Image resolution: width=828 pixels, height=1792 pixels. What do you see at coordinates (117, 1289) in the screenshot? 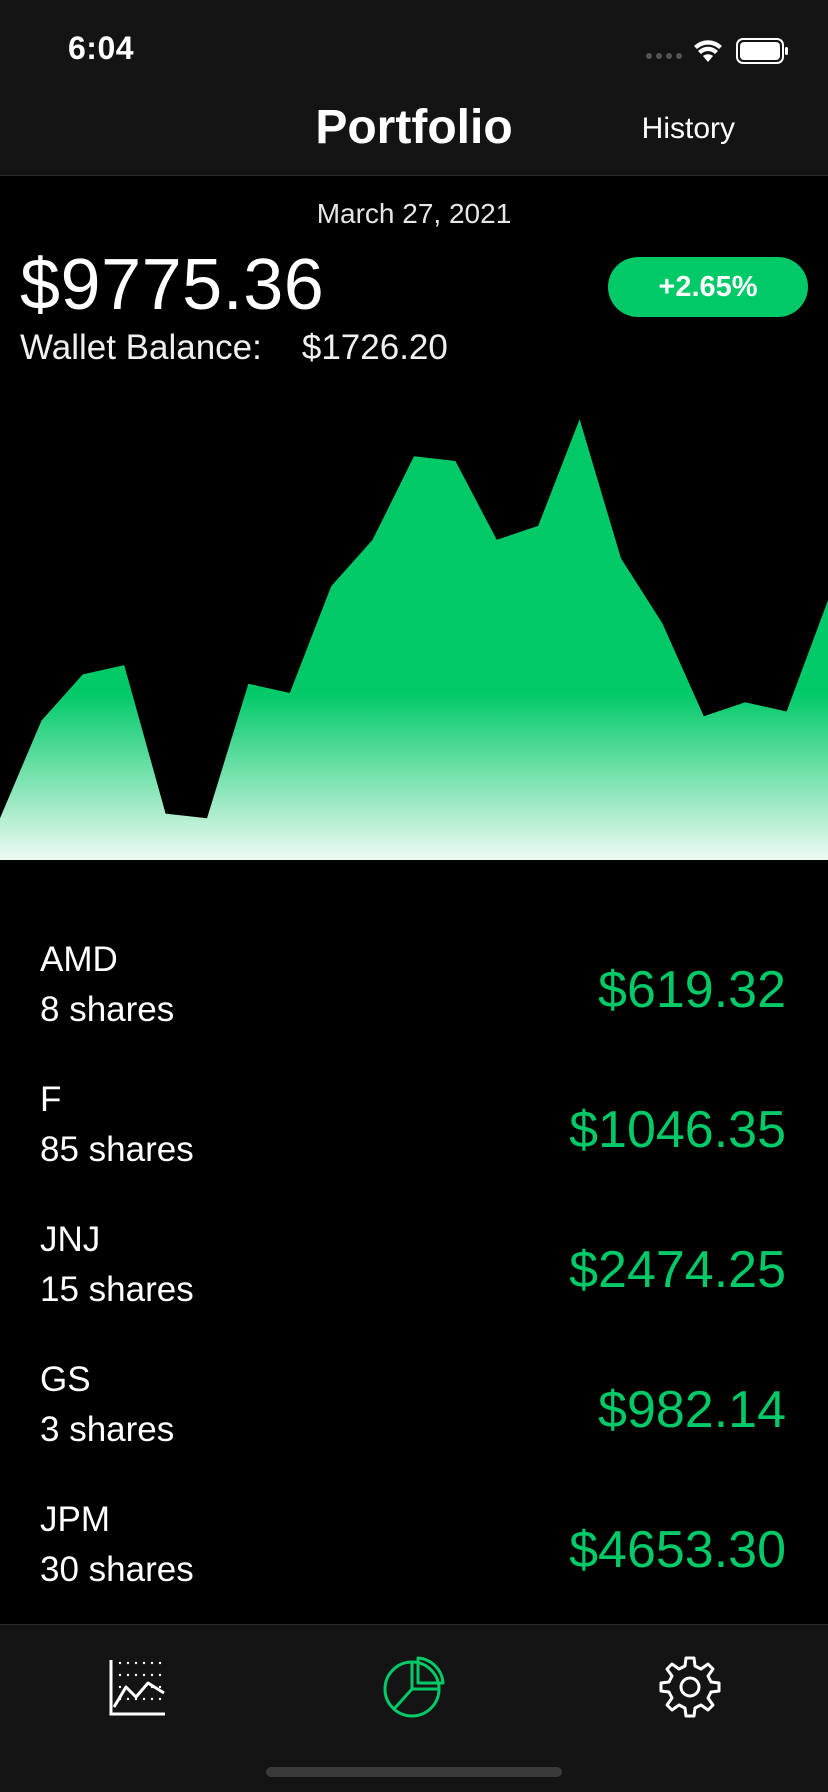
I see `holding-shares: 15 shares` at bounding box center [117, 1289].